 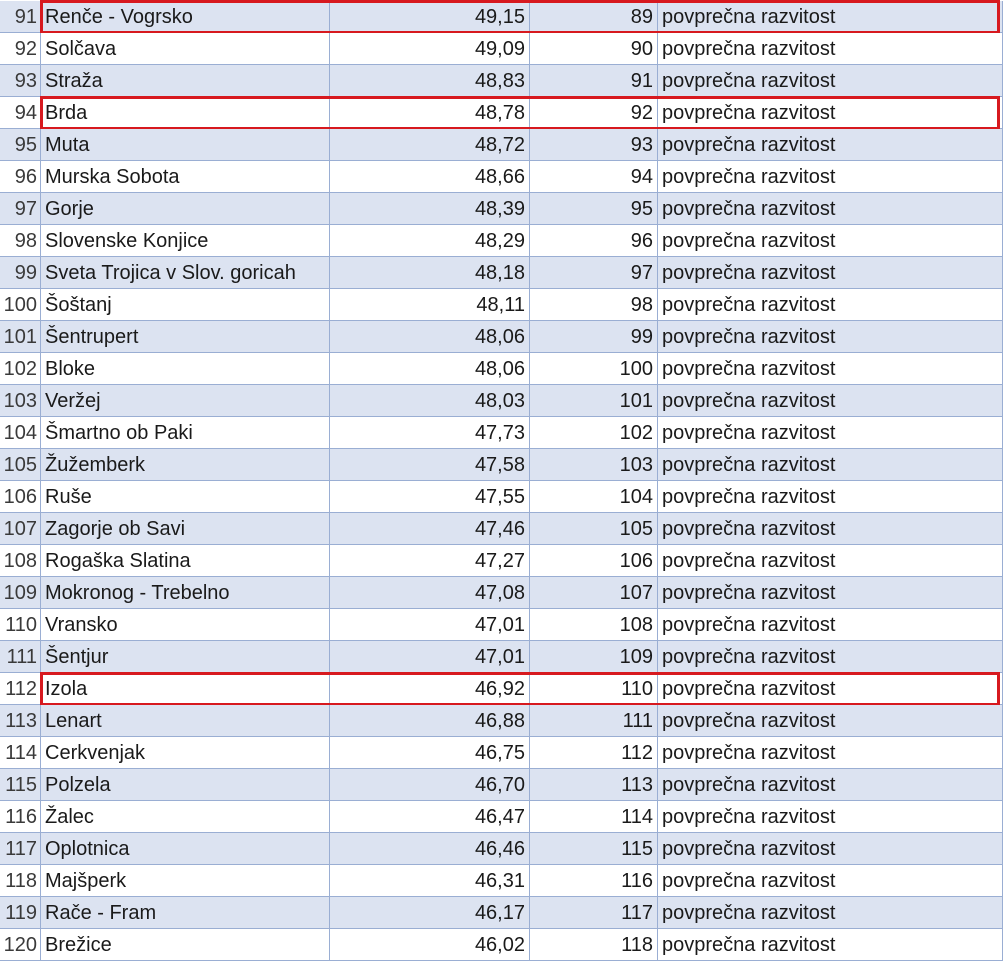 What do you see at coordinates (430, 785) in the screenshot?
I see `score-cell: 46,70` at bounding box center [430, 785].